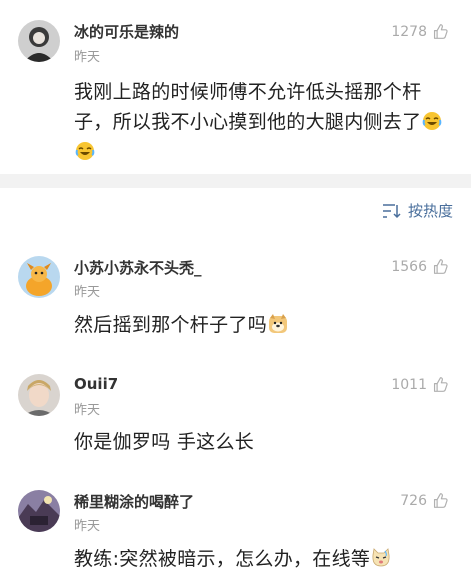 The height and width of the screenshot is (587, 471). I want to click on like-button: 1011, so click(420, 384).